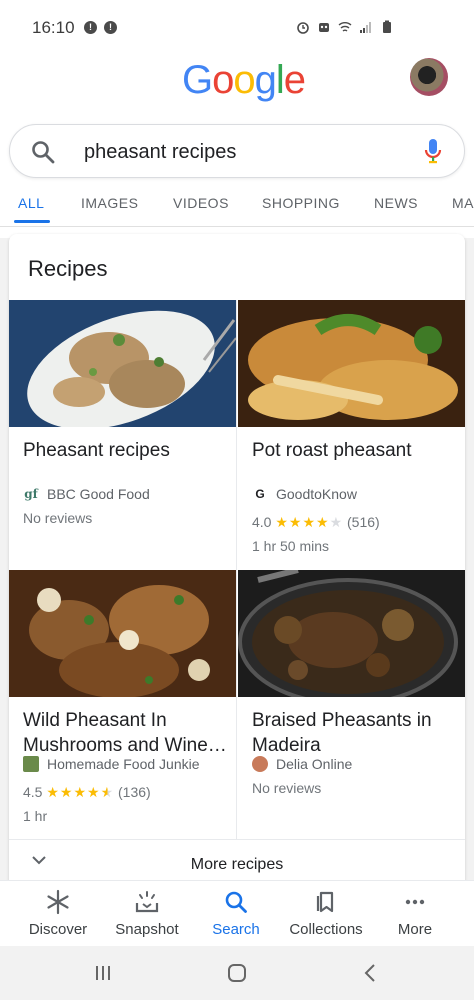  What do you see at coordinates (128, 450) in the screenshot?
I see `recipe-title: Pheasant recipes` at bounding box center [128, 450].